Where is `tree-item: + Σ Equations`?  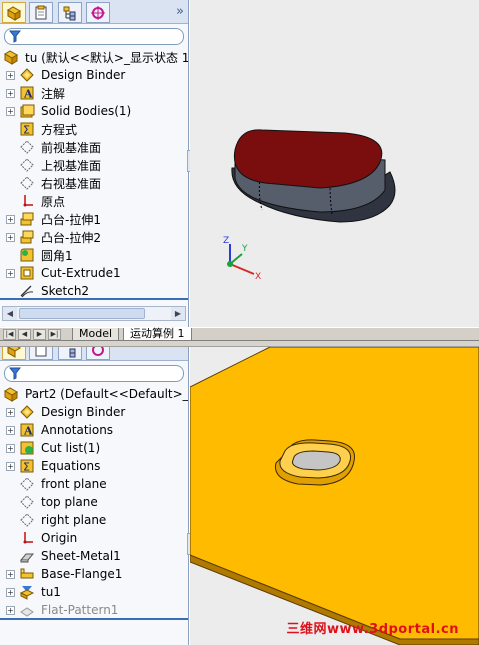
tree-item: + Σ Equations is located at coordinates (94, 466).